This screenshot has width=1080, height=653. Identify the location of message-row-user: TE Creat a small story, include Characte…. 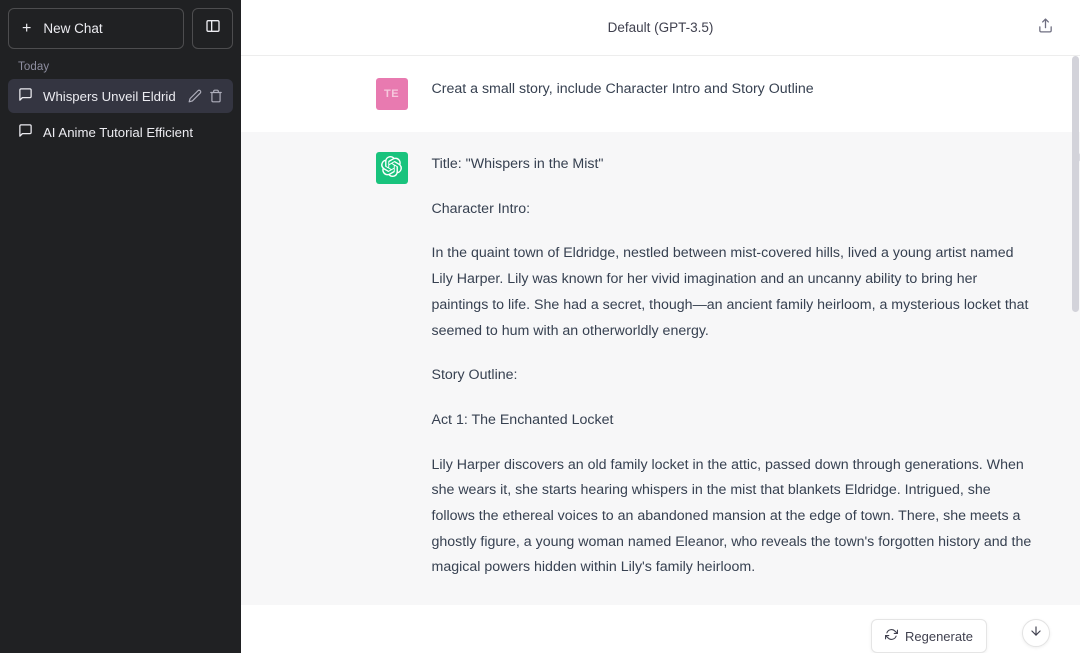
(660, 94).